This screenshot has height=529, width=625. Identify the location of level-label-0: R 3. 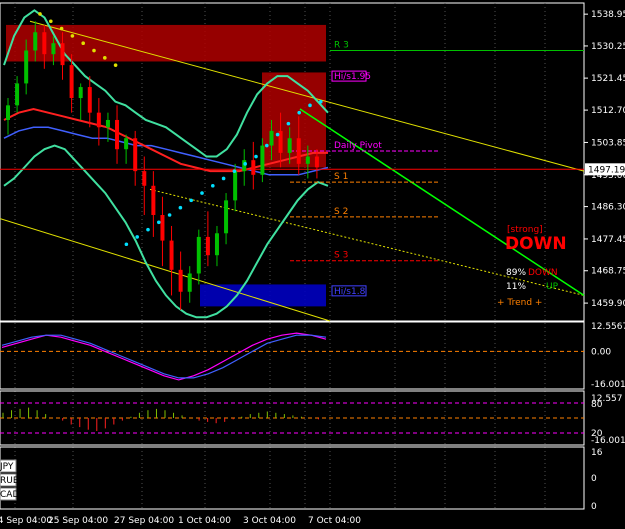
(341, 46).